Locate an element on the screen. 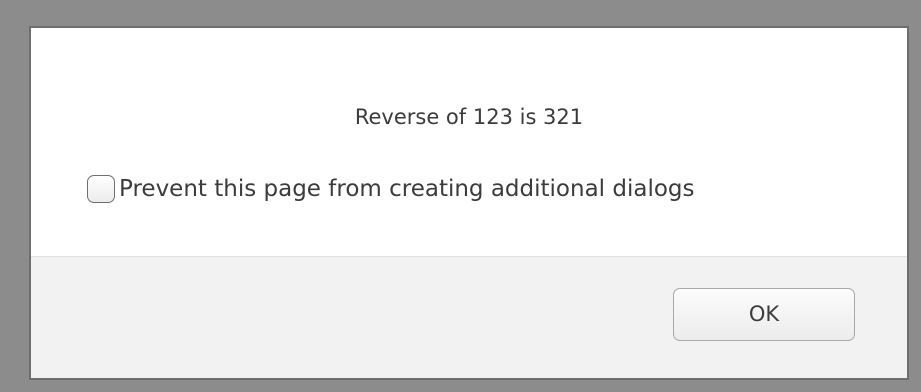 The image size is (921, 392). ok-button: OK is located at coordinates (764, 314).